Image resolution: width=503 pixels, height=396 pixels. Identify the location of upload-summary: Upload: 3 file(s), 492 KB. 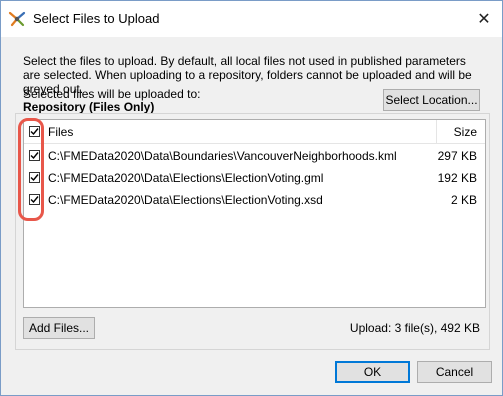
(414, 328).